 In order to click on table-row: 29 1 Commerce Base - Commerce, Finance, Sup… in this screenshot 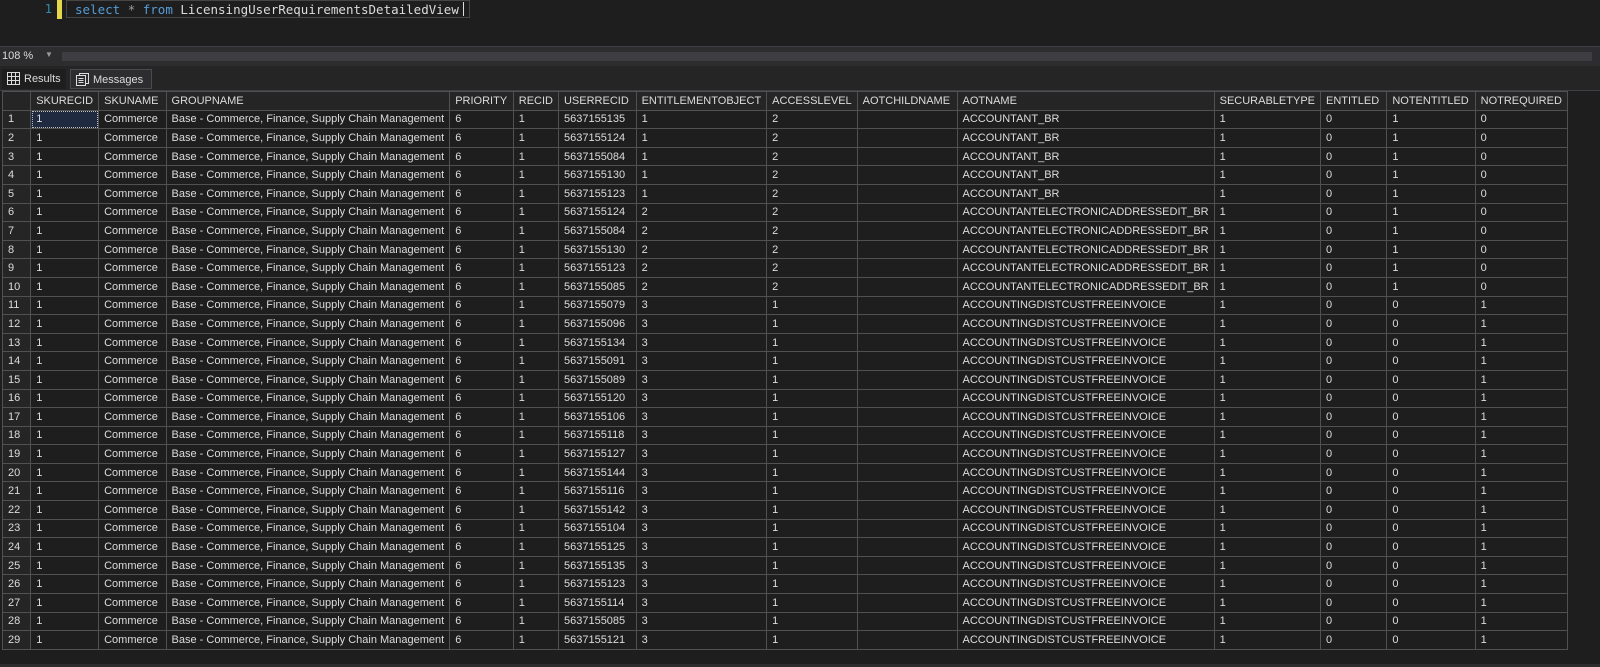, I will do `click(785, 640)`.